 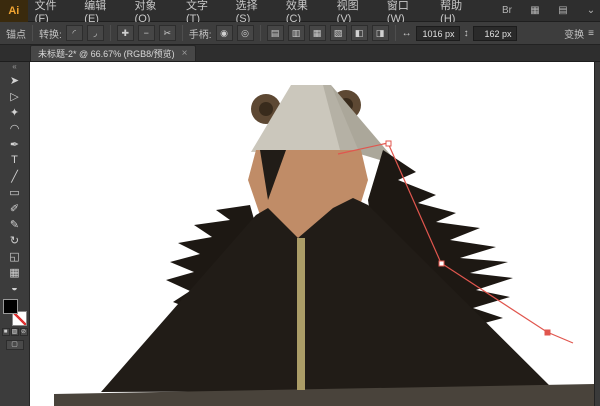 What do you see at coordinates (547, 332) in the screenshot?
I see `anchor-point-selected` at bounding box center [547, 332].